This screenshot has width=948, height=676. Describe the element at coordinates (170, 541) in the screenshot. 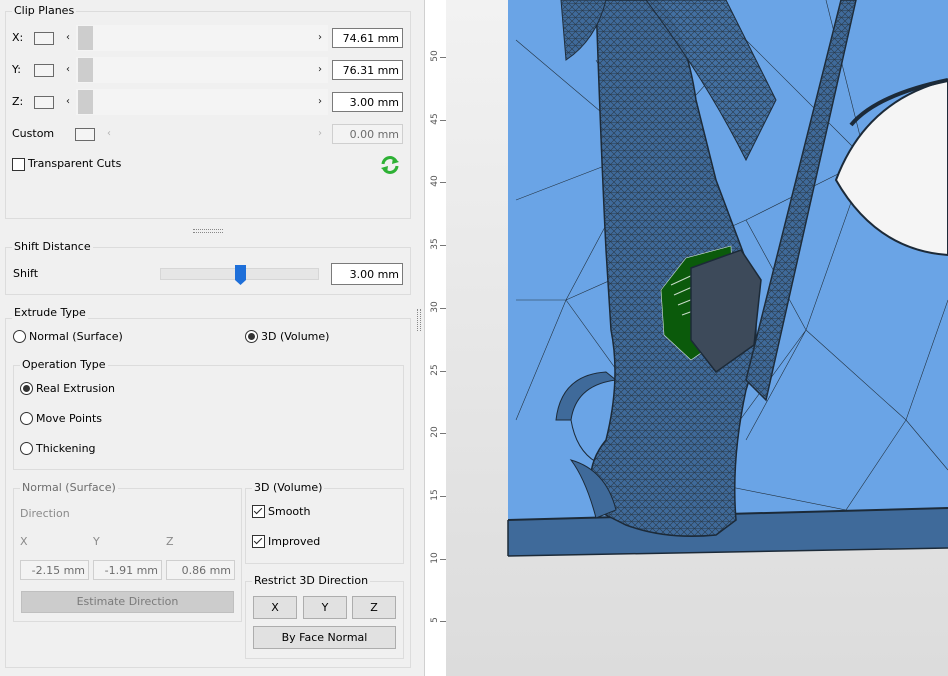

I see `direction-z-label: Z` at that location.